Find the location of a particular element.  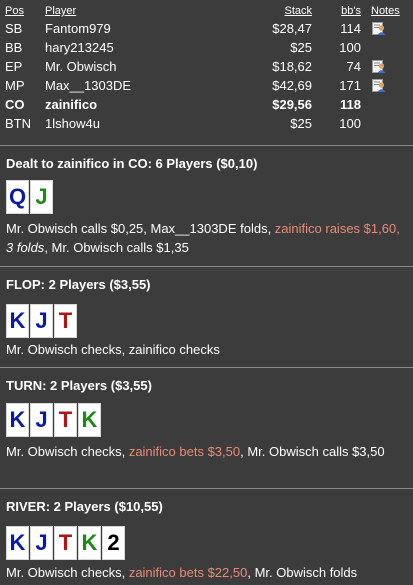

row-bbs: 171 is located at coordinates (350, 85).